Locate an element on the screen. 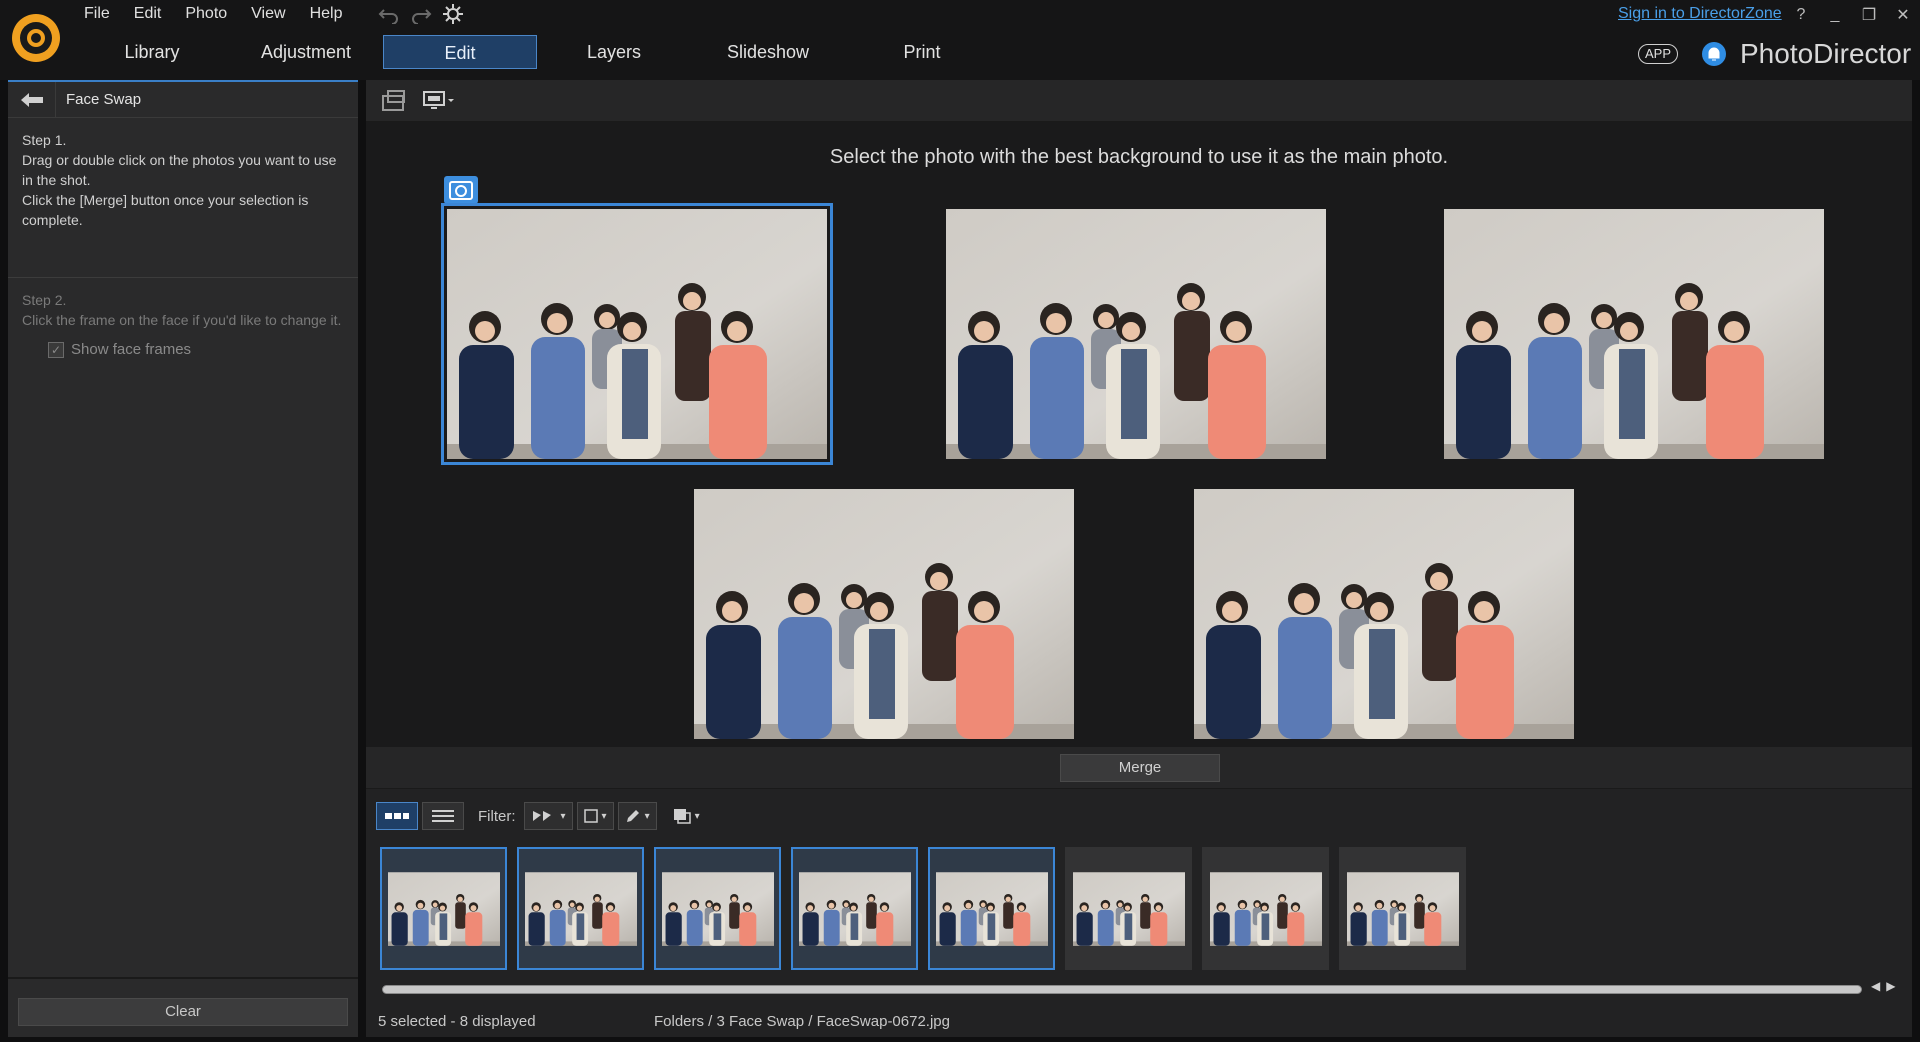 The image size is (1920, 1042). filter-label: Filter: is located at coordinates (497, 816).